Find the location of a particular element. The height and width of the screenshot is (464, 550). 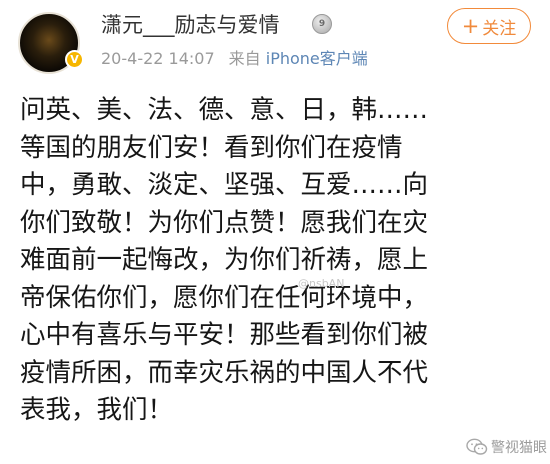

post-text-line: 表我，我们！ is located at coordinates (97, 410).